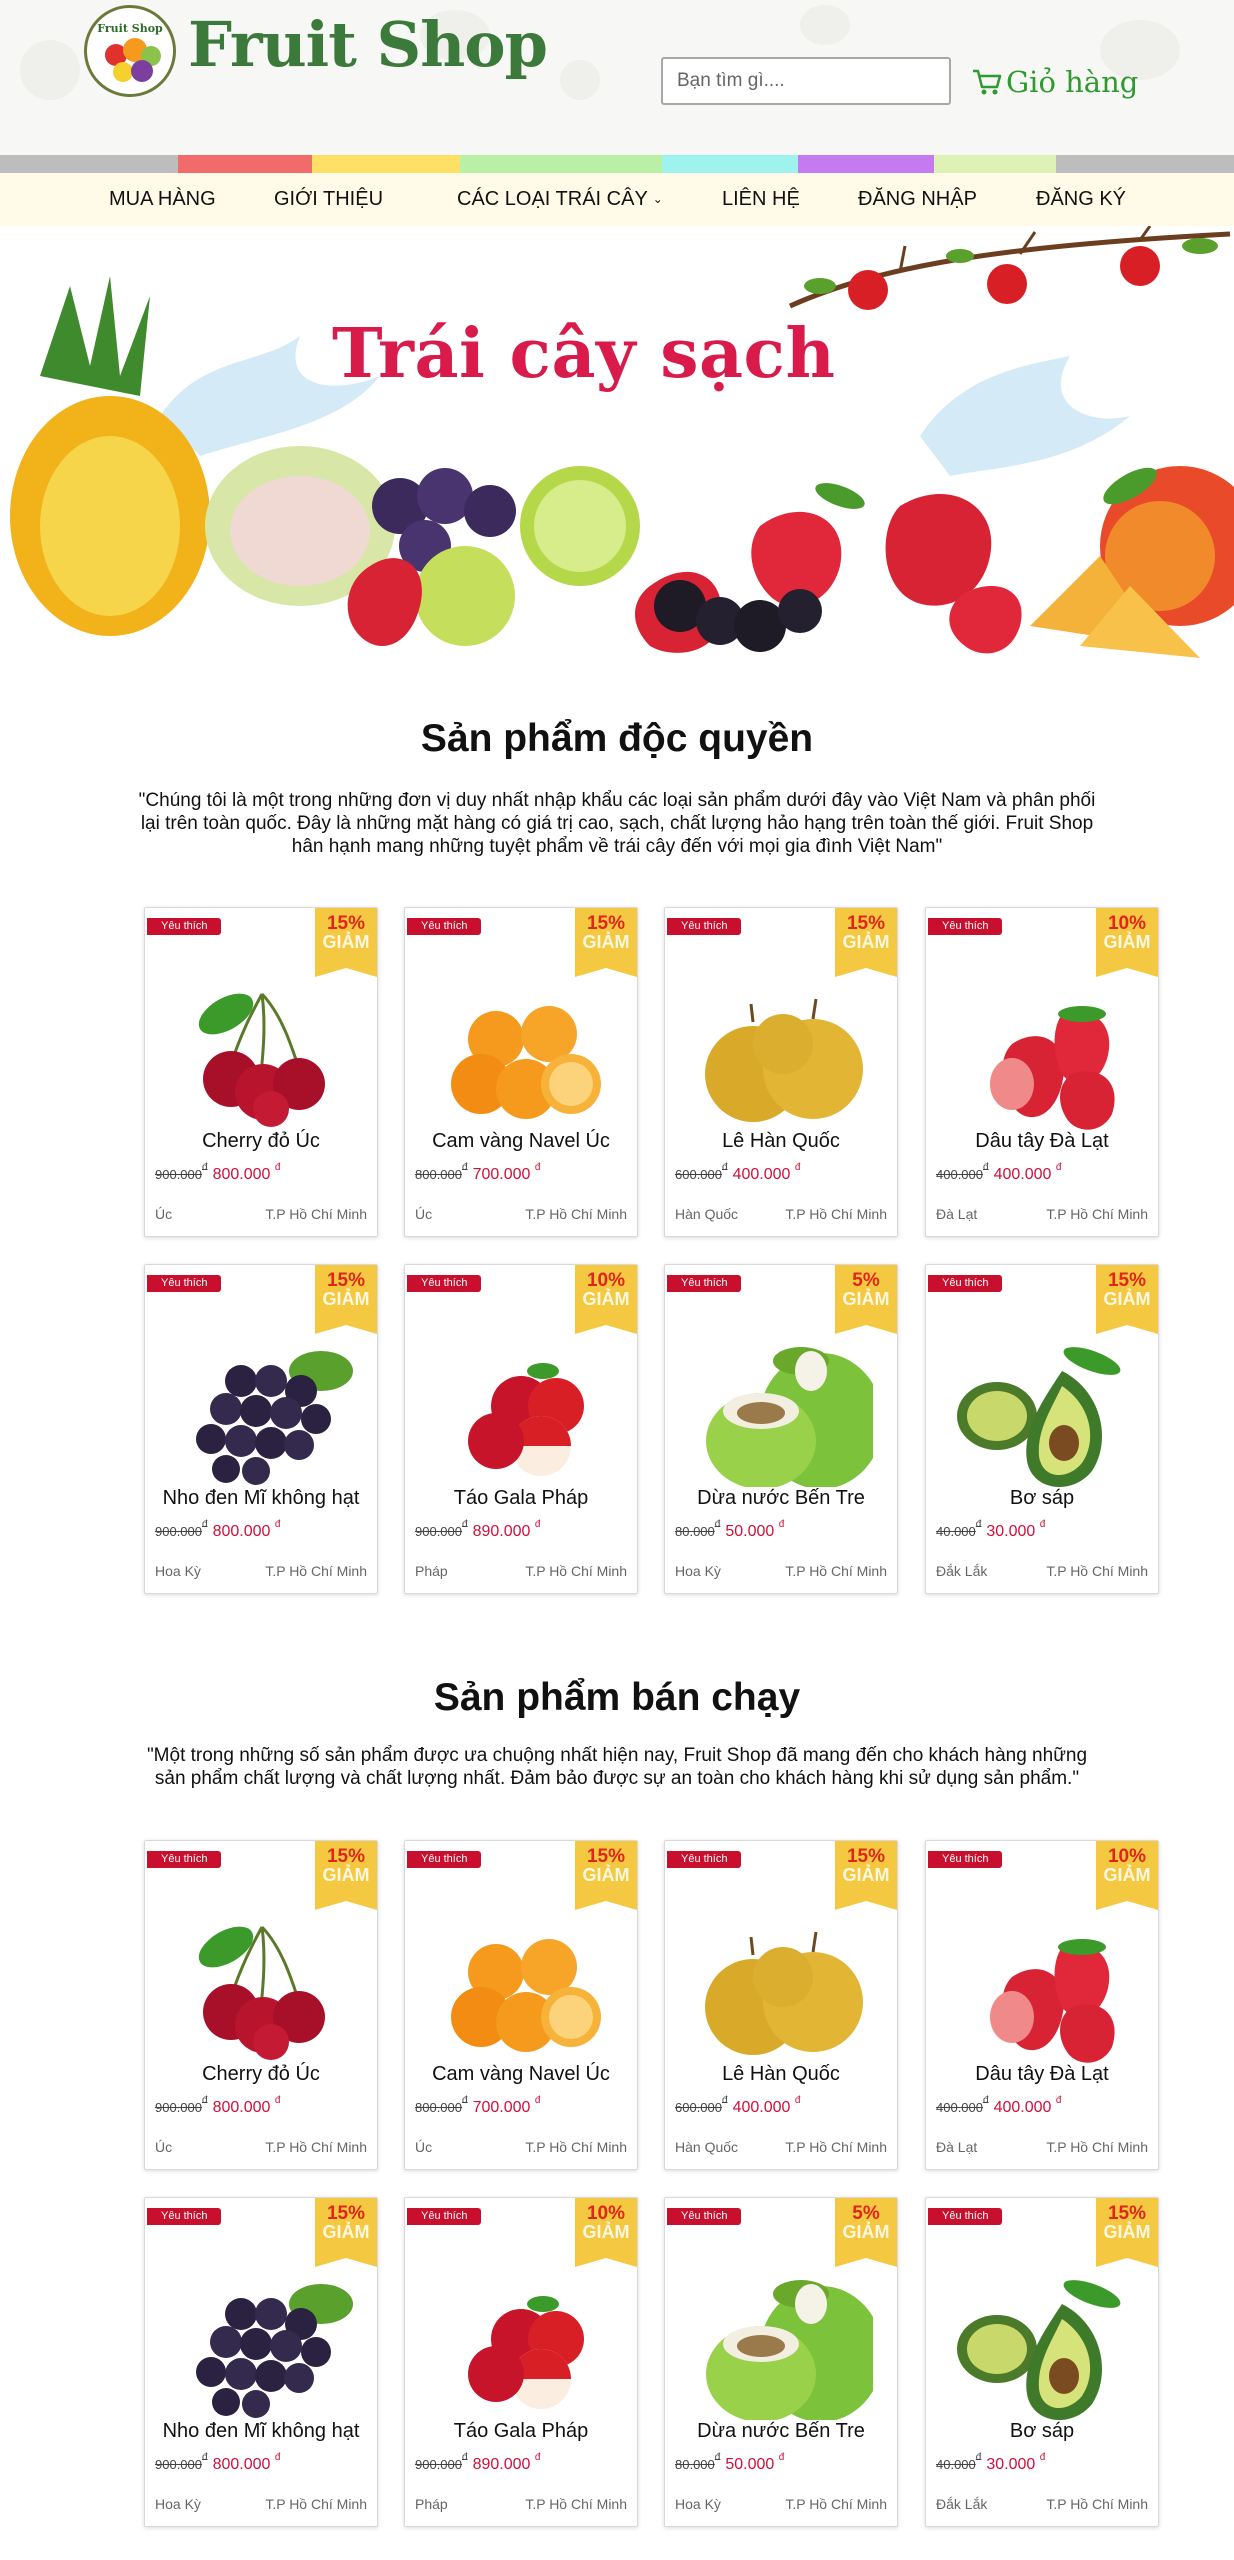 Image resolution: width=1234 pixels, height=2560 pixels. I want to click on nav-label: ĐĂNG NHẬP, so click(917, 199).